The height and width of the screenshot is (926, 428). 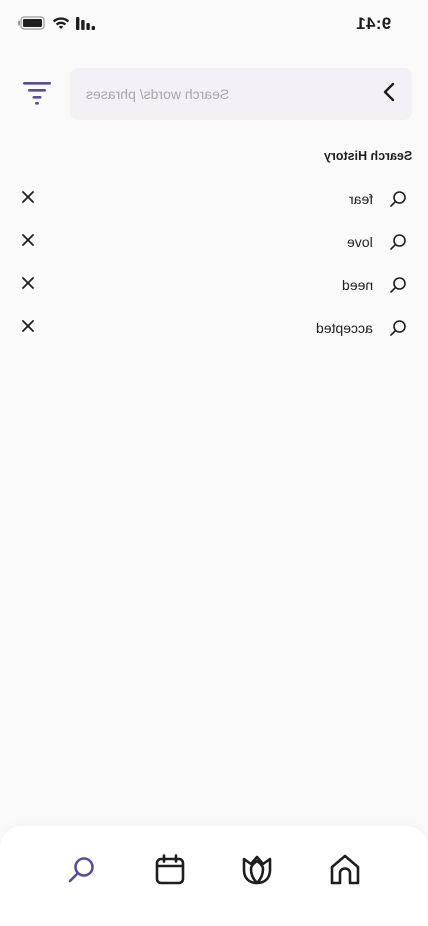 I want to click on nav-item-home, so click(x=345, y=872).